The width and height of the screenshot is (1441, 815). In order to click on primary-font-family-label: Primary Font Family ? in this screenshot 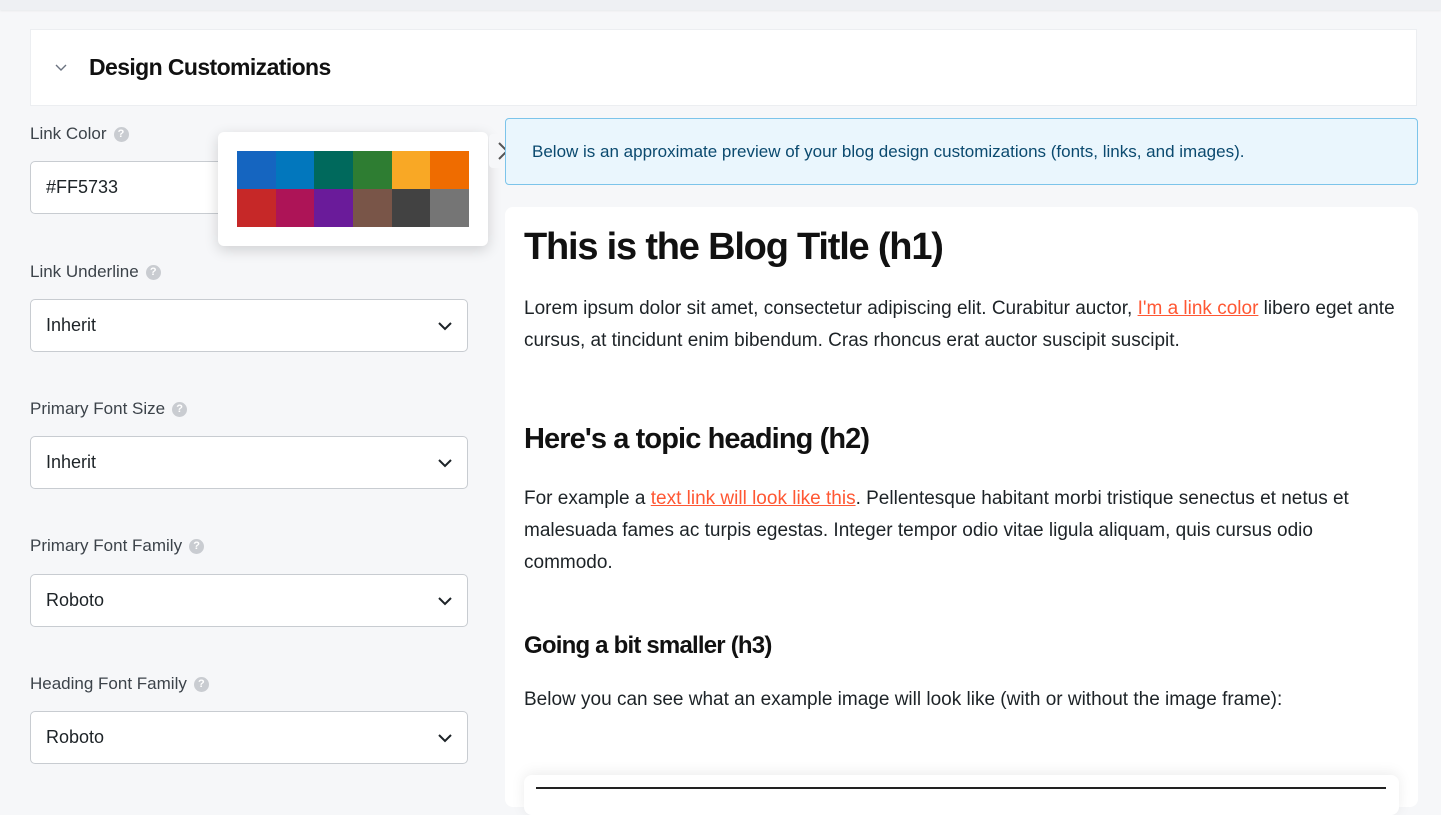, I will do `click(117, 546)`.